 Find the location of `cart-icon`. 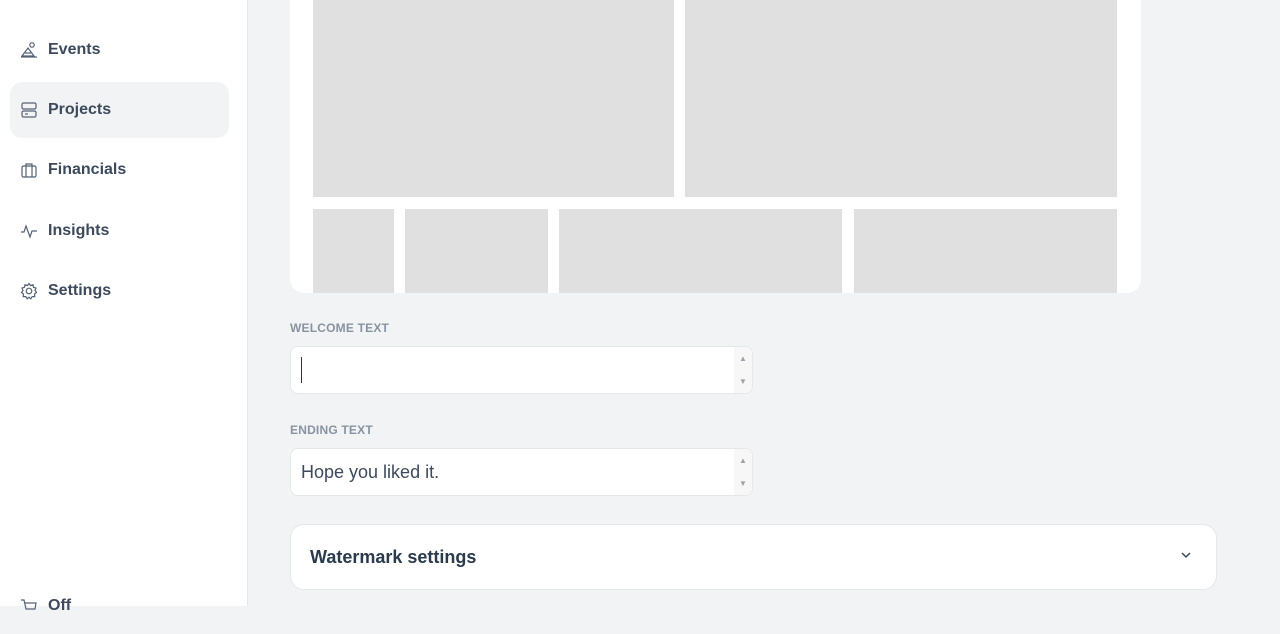

cart-icon is located at coordinates (29, 606).